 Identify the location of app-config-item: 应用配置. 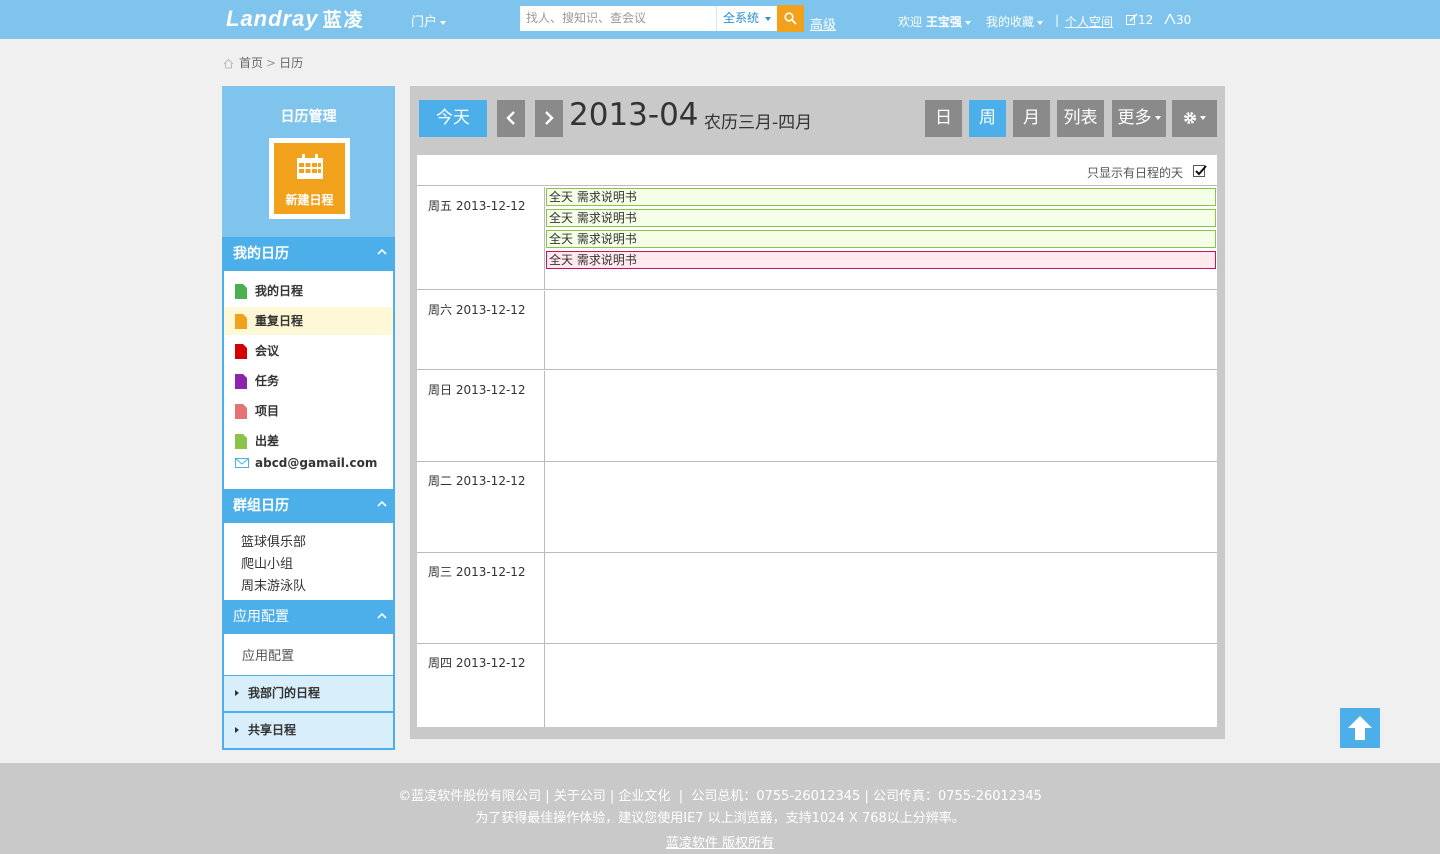
(268, 654).